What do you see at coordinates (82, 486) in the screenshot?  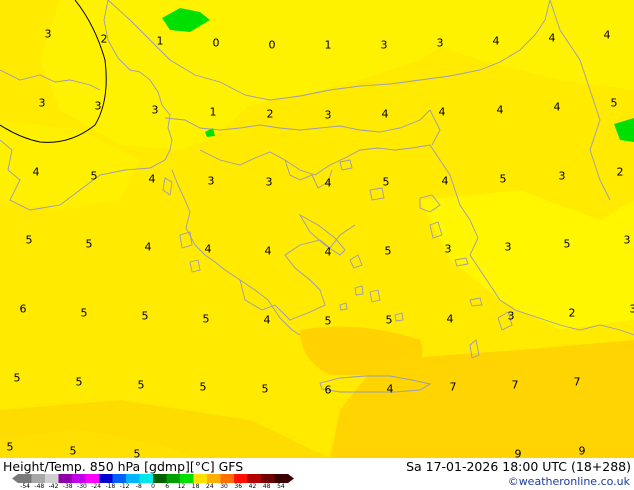 I see `scale-tick-label: -30` at bounding box center [82, 486].